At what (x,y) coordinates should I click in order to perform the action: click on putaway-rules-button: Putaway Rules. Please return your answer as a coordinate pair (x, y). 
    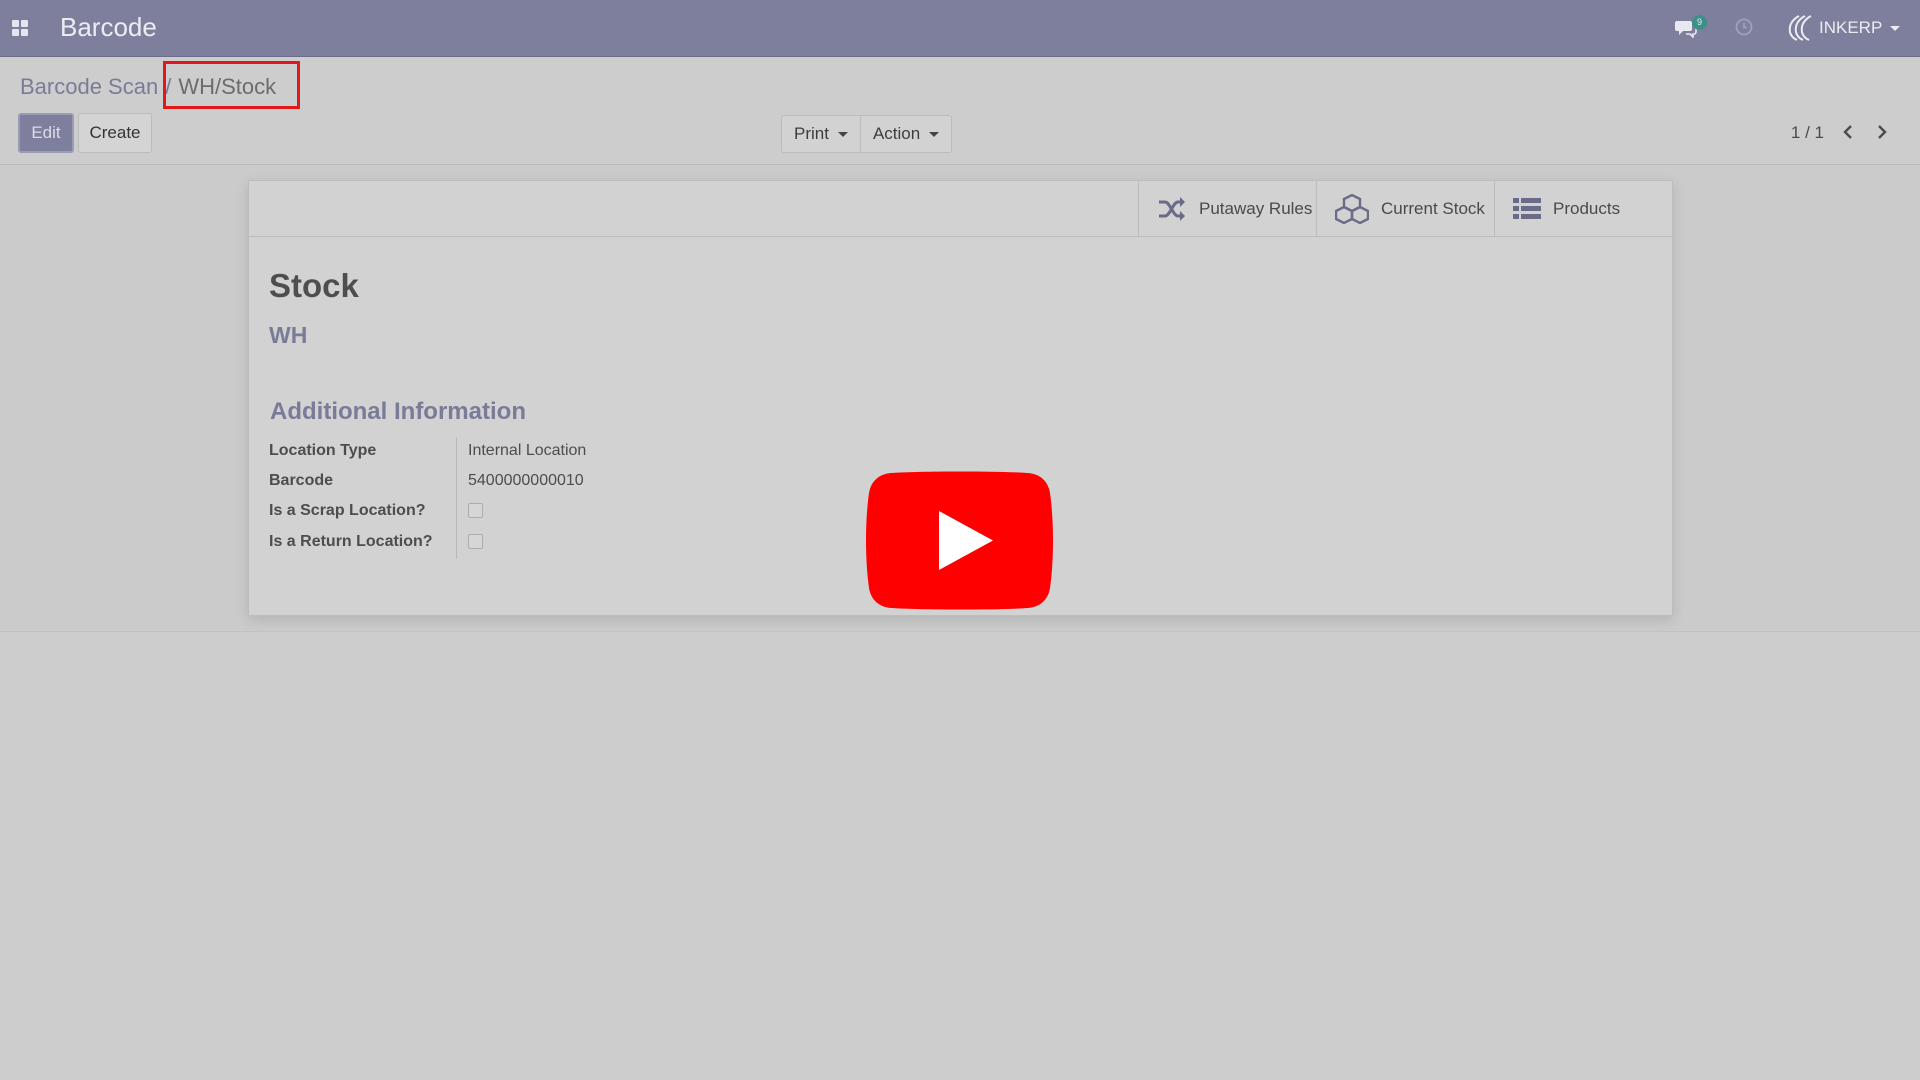
    Looking at the image, I should click on (1227, 209).